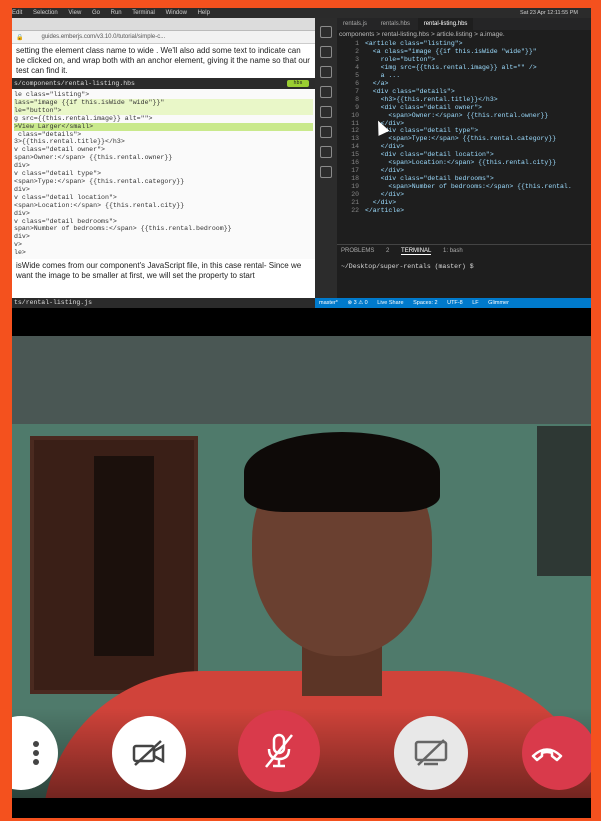 The width and height of the screenshot is (601, 821). What do you see at coordinates (60, 150) in the screenshot?
I see `code-line: v class="detail owner">` at bounding box center [60, 150].